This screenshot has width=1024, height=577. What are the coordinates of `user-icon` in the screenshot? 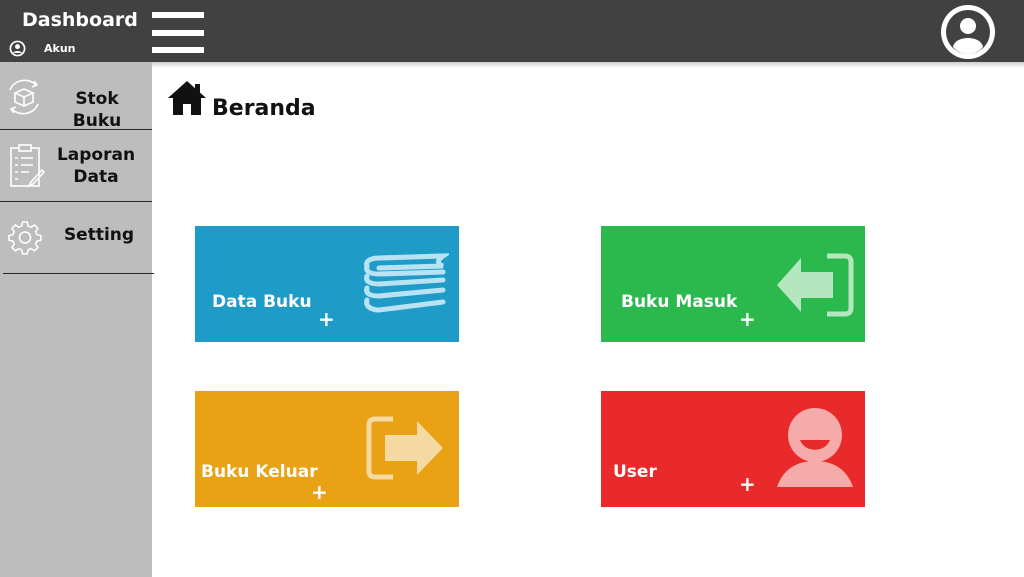 It's located at (815, 447).